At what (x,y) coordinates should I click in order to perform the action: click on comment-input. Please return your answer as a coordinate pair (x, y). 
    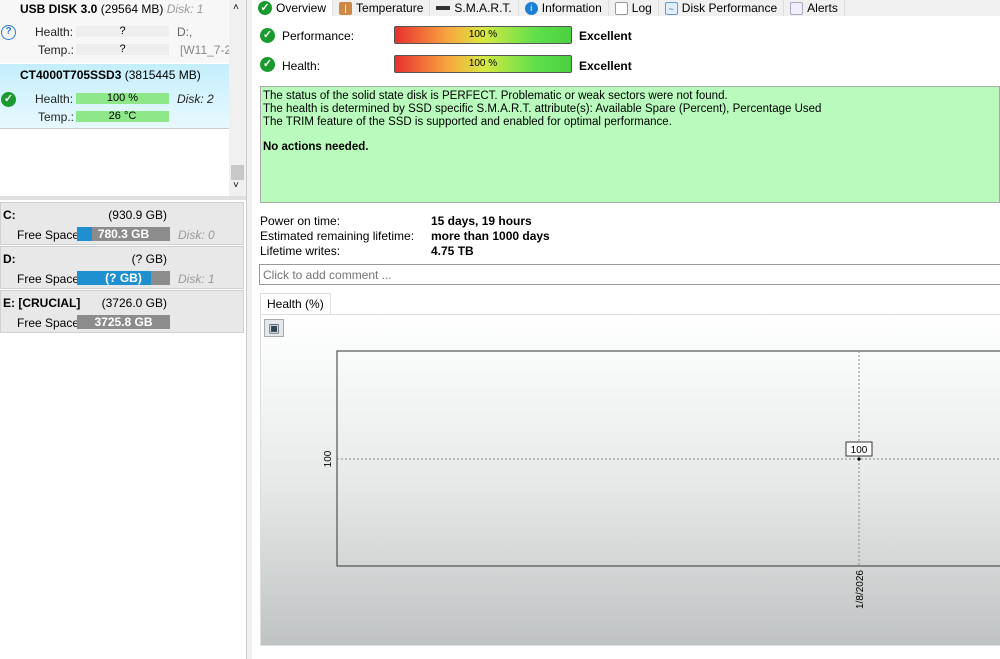
    Looking at the image, I should click on (629, 274).